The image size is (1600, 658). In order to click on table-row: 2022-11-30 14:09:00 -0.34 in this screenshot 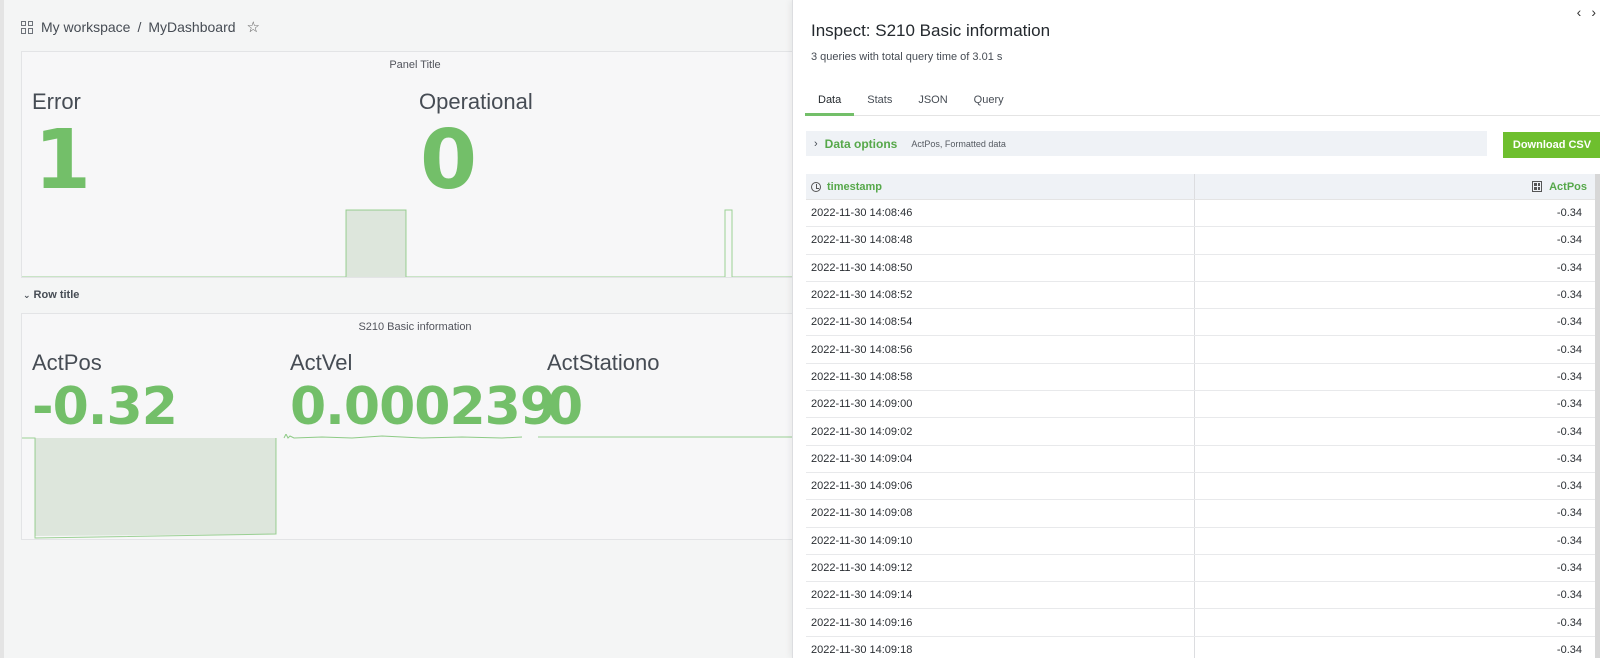, I will do `click(1200, 405)`.